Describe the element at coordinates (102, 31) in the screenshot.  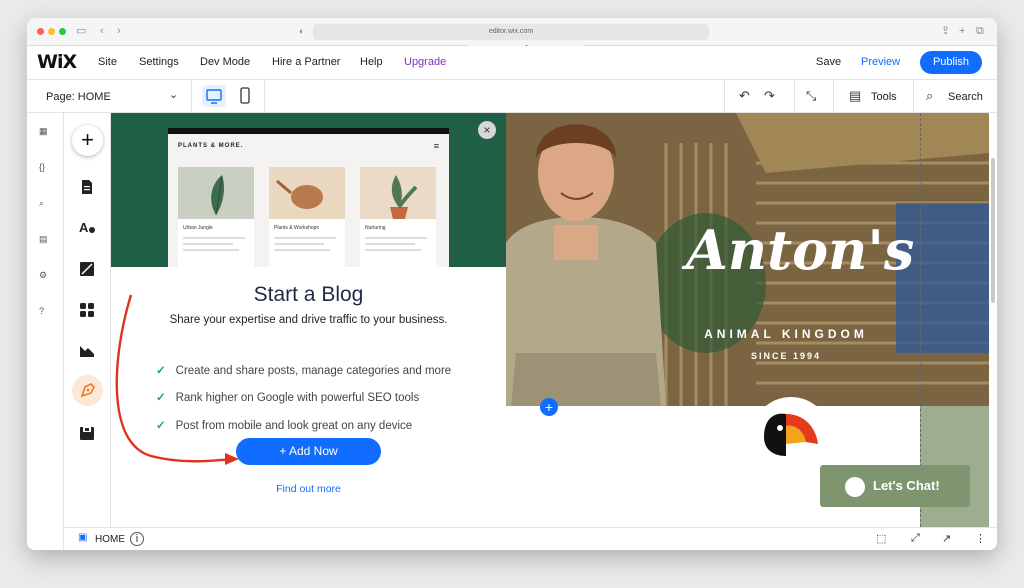
I see `back-icon: ‹` at that location.